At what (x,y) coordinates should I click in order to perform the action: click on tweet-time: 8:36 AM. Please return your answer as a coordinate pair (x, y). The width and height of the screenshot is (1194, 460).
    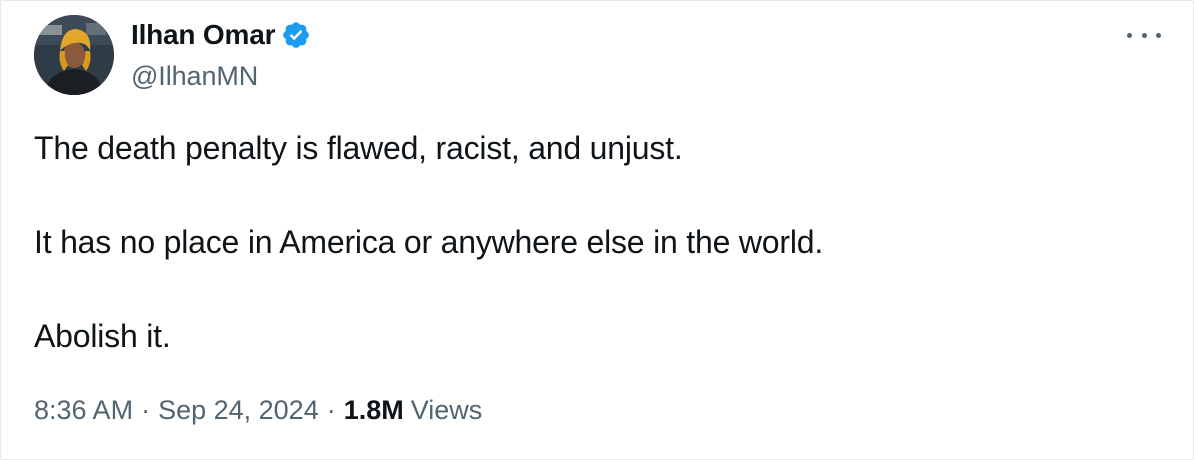
    Looking at the image, I should click on (83, 410).